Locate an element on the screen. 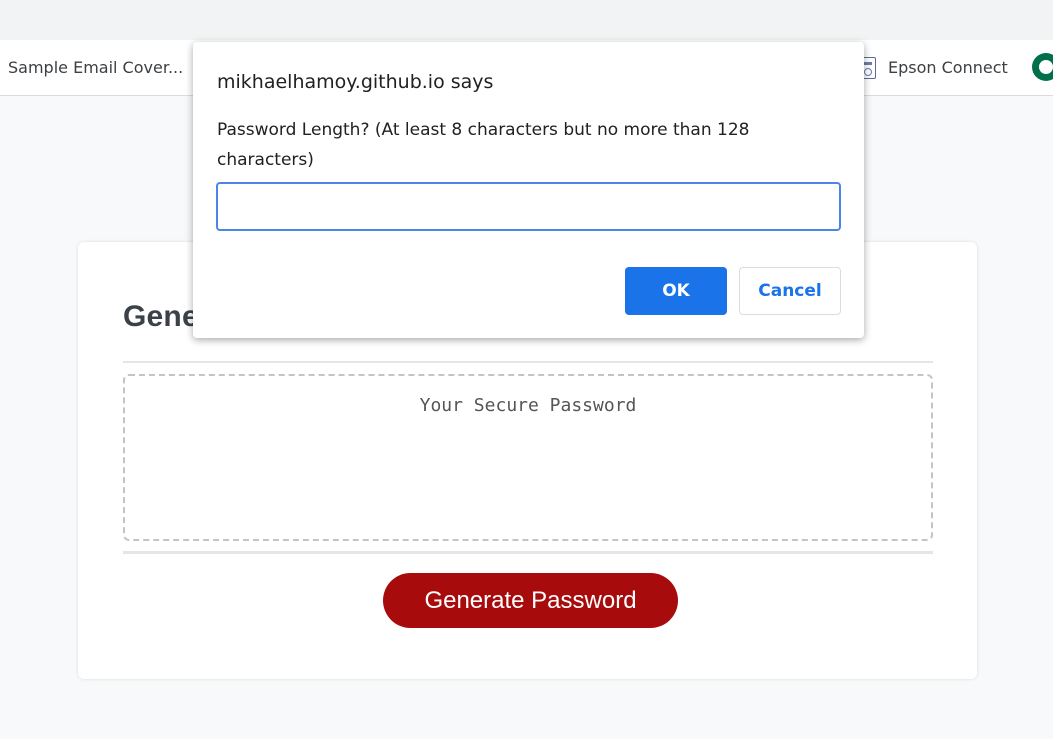  password-length-input is located at coordinates (528, 206).